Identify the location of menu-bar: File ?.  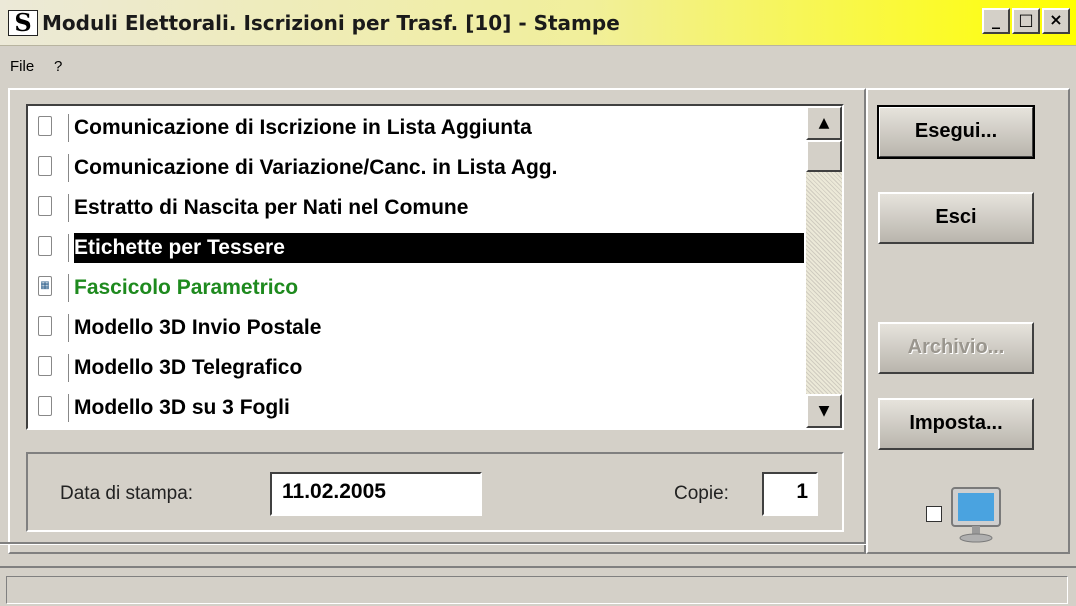
(538, 66).